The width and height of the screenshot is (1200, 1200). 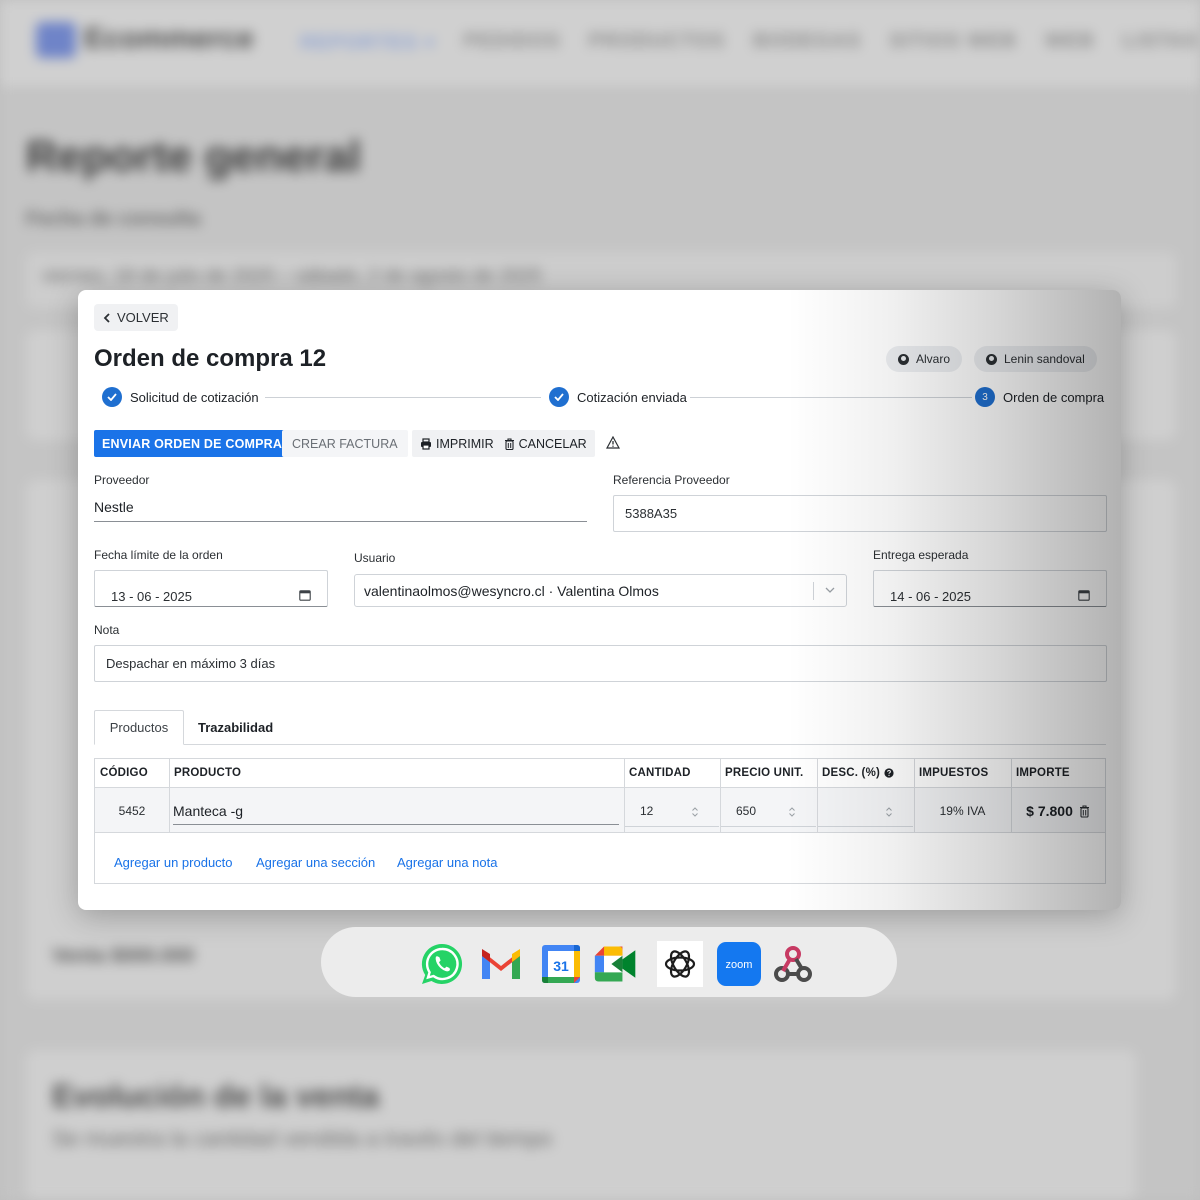 What do you see at coordinates (860, 513) in the screenshot?
I see `supplier-ref-field: 5388A35` at bounding box center [860, 513].